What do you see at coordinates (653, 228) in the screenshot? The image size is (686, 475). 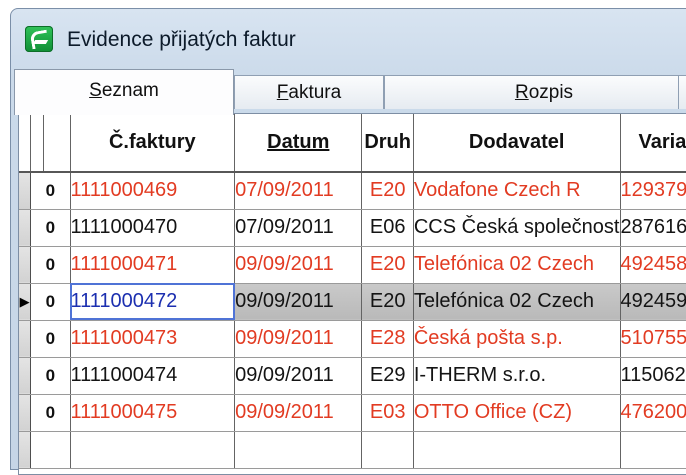 I see `cell-variabilni: 2876160` at bounding box center [653, 228].